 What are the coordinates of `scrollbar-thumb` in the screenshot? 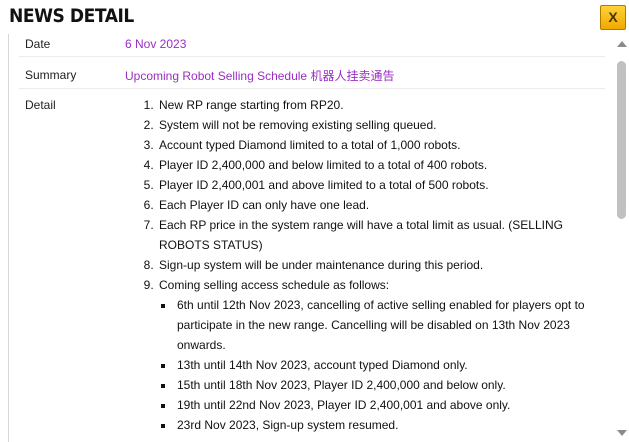 It's located at (621, 140).